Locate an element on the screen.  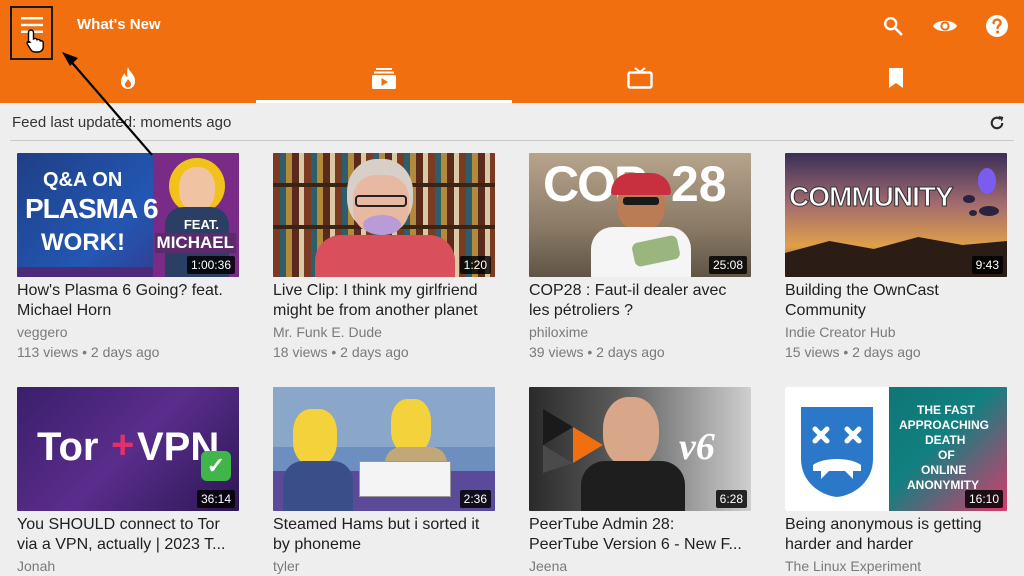
video-channel: veggero is located at coordinates (128, 332).